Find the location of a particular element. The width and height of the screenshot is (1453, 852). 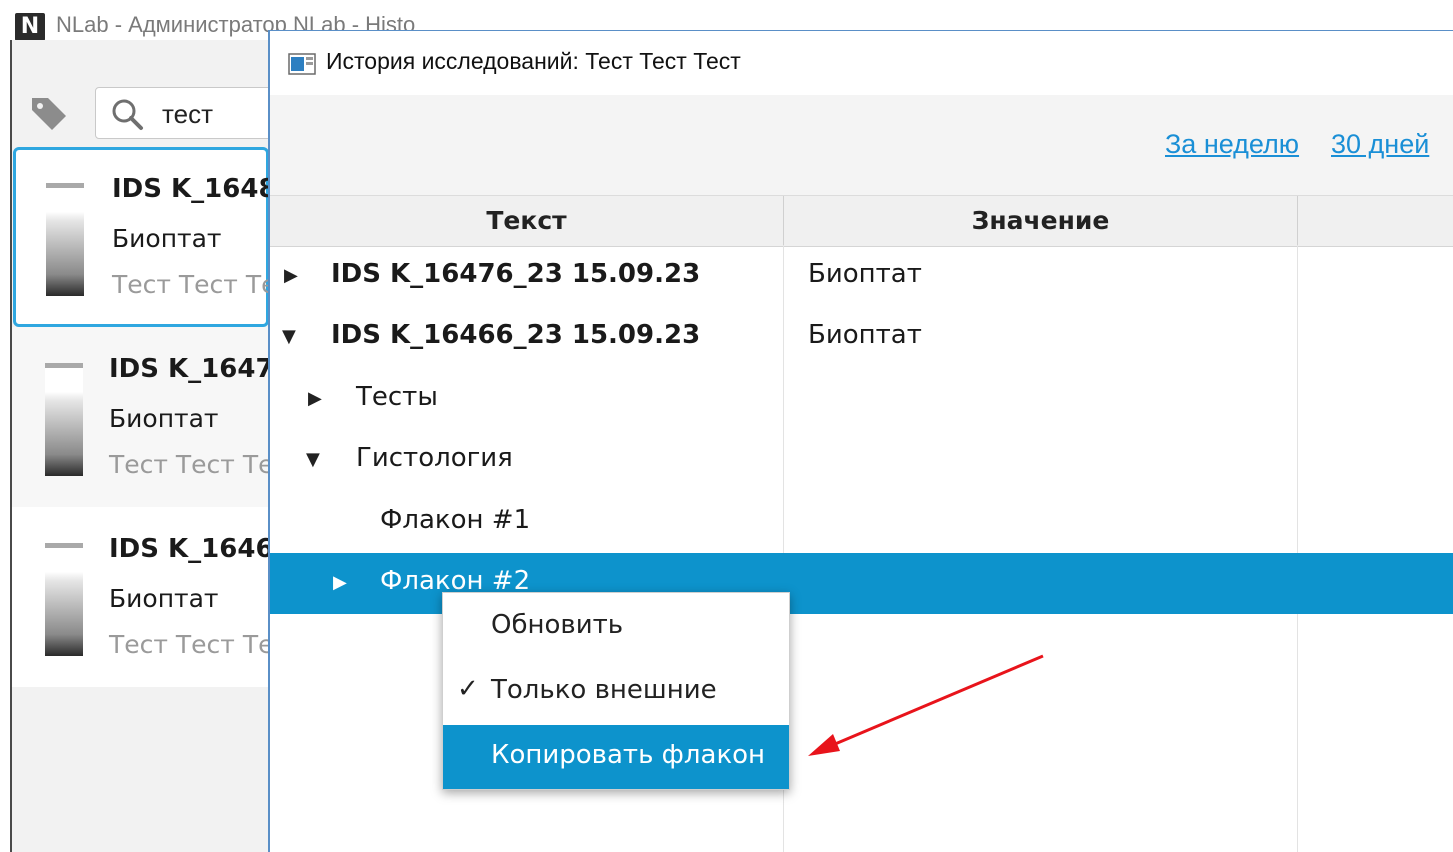

table-header: Текст Значение is located at coordinates (861, 221).